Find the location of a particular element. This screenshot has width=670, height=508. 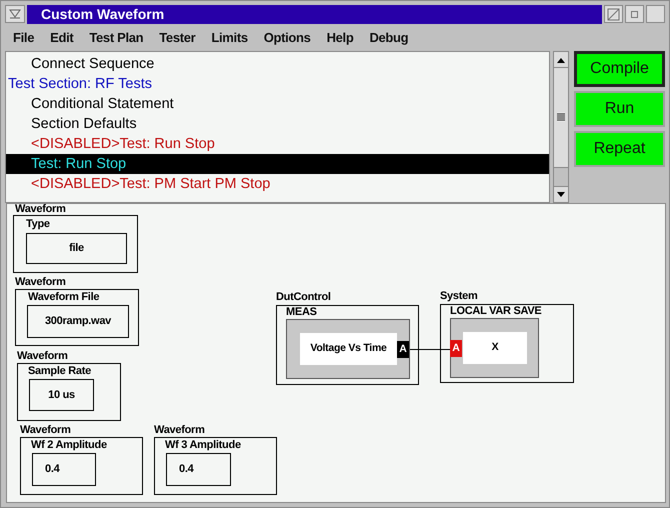

parameter-node: Type file is located at coordinates (75, 244).